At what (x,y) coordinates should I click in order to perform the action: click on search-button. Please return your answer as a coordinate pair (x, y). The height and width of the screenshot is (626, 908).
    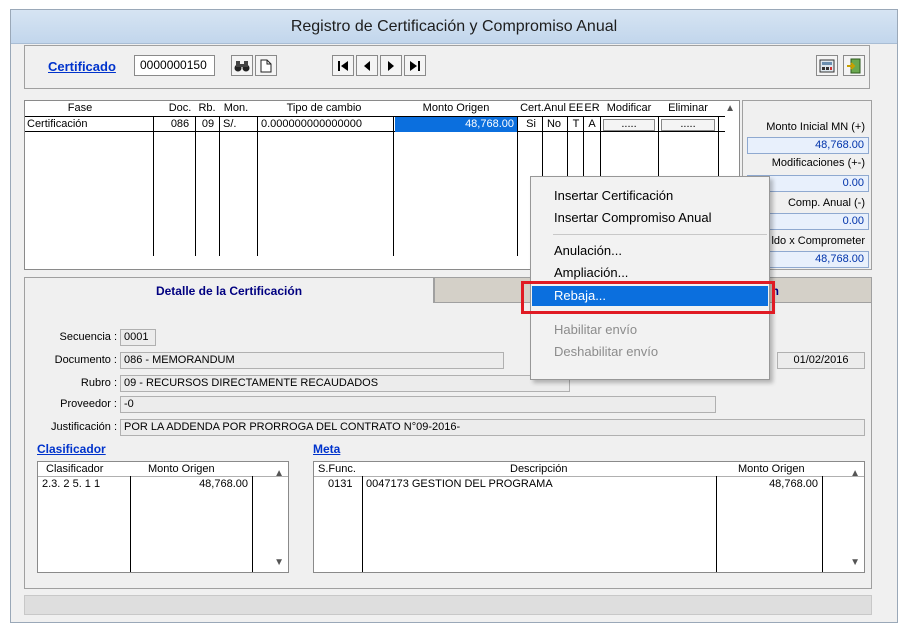
    Looking at the image, I should click on (242, 65).